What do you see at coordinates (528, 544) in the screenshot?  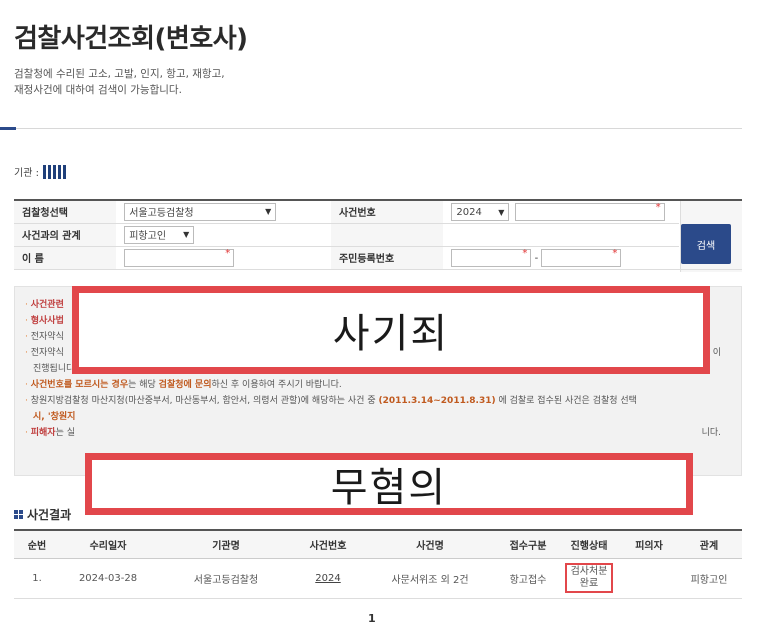 I see `col-header: 접수구분` at bounding box center [528, 544].